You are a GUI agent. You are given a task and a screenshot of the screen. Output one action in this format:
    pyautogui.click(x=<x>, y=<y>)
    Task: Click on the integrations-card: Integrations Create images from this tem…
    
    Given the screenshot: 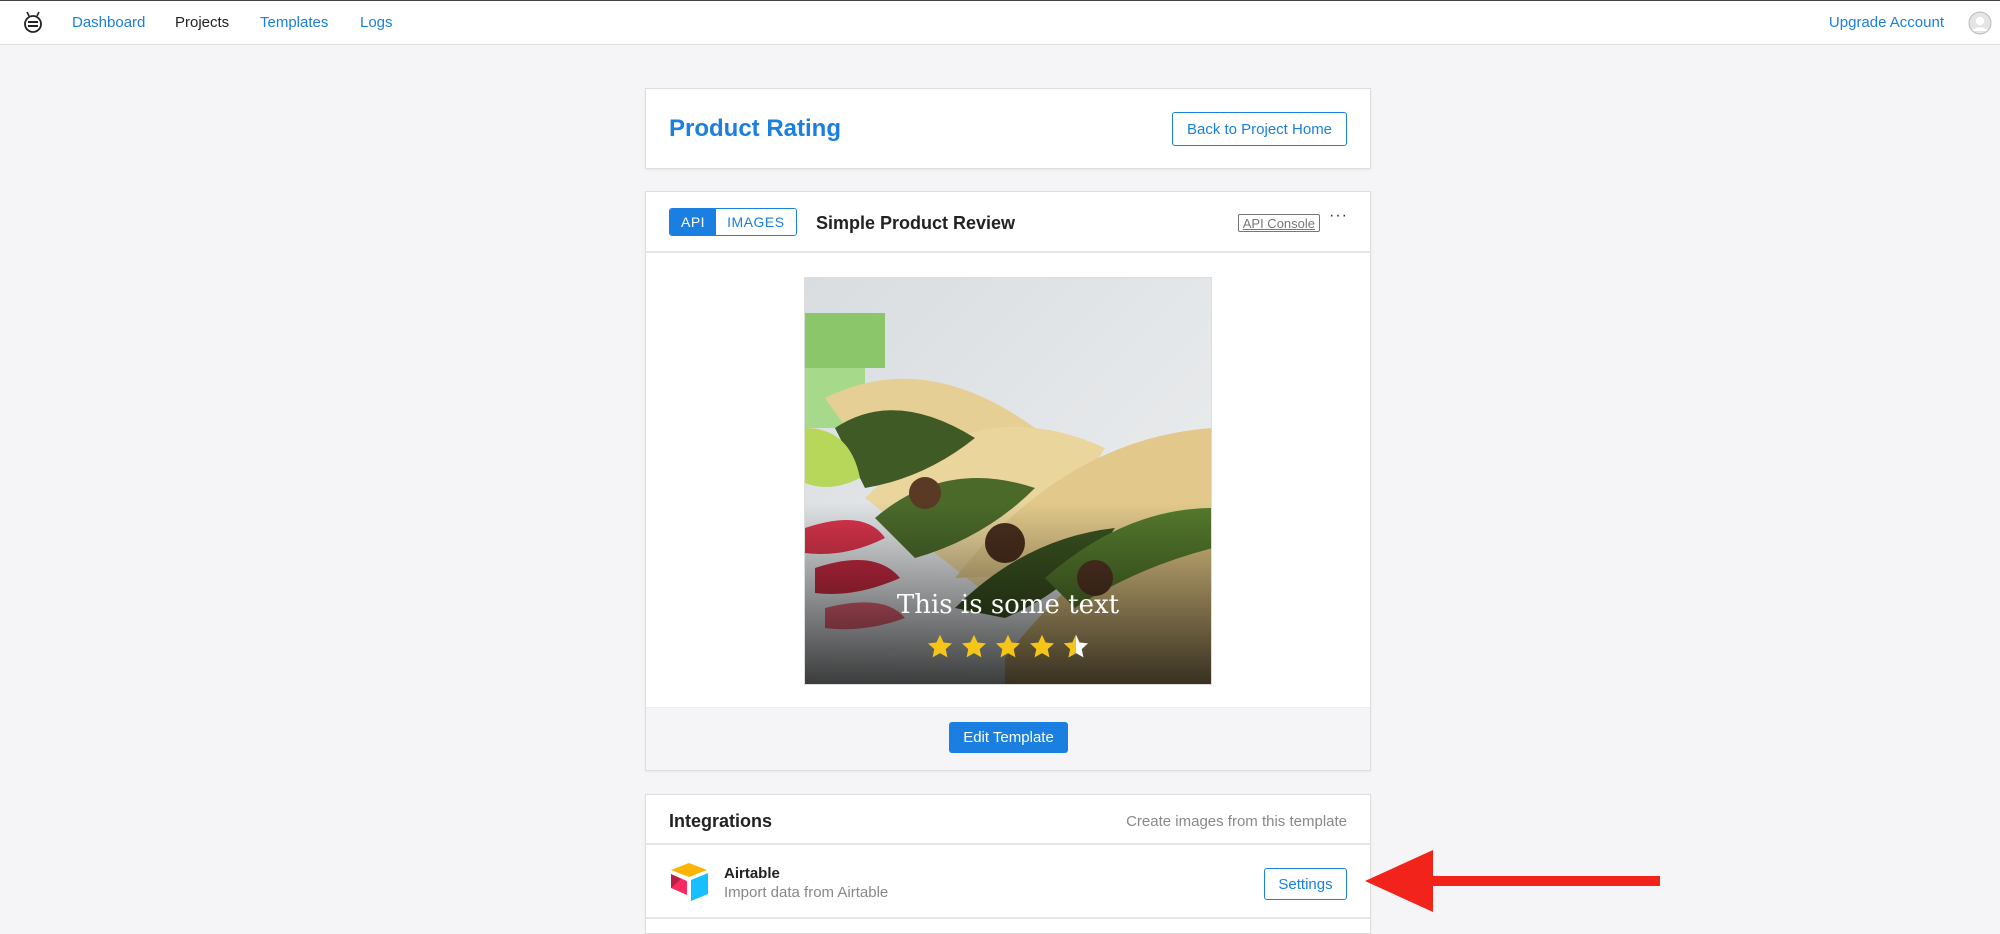 What is the action you would take?
    pyautogui.click(x=1008, y=864)
    